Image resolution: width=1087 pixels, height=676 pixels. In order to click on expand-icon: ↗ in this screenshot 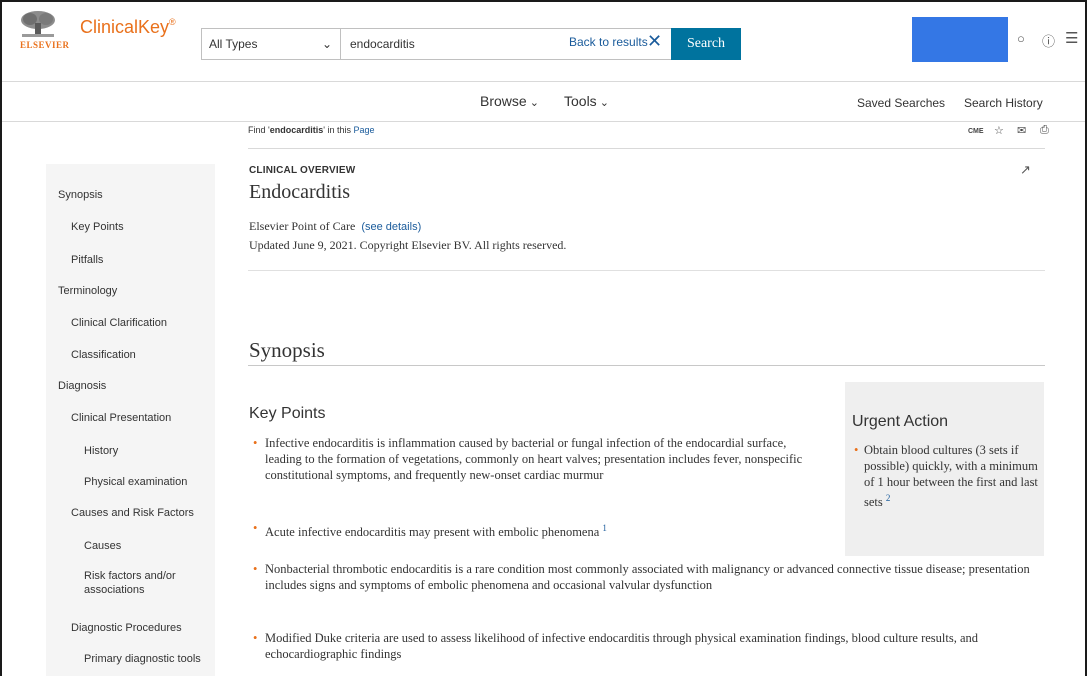, I will do `click(1025, 170)`.